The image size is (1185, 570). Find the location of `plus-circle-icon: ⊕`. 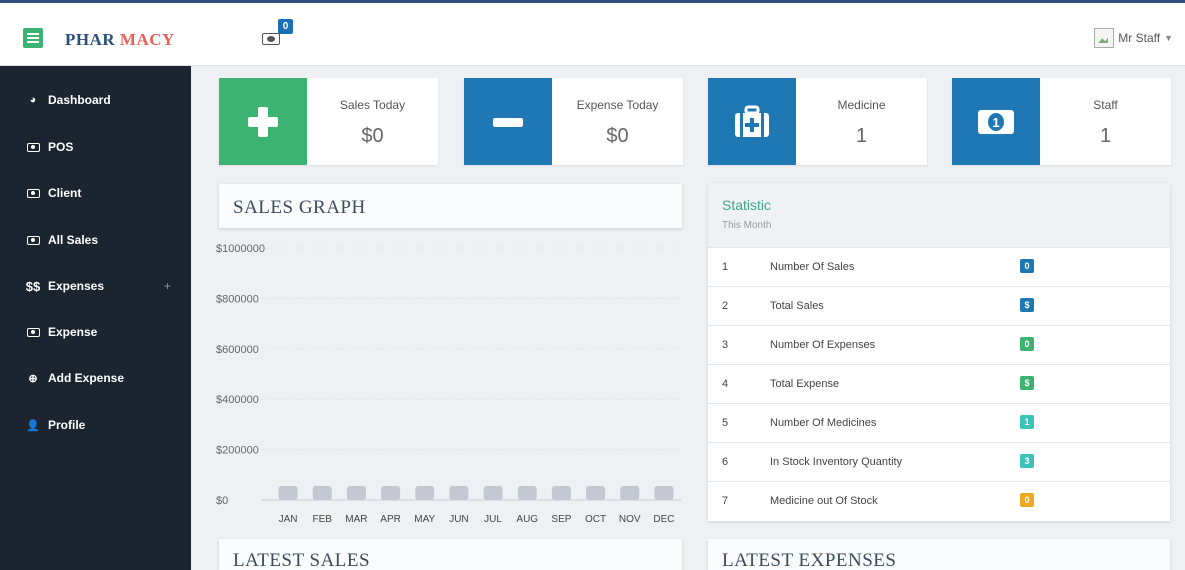

plus-circle-icon: ⊕ is located at coordinates (33, 378).